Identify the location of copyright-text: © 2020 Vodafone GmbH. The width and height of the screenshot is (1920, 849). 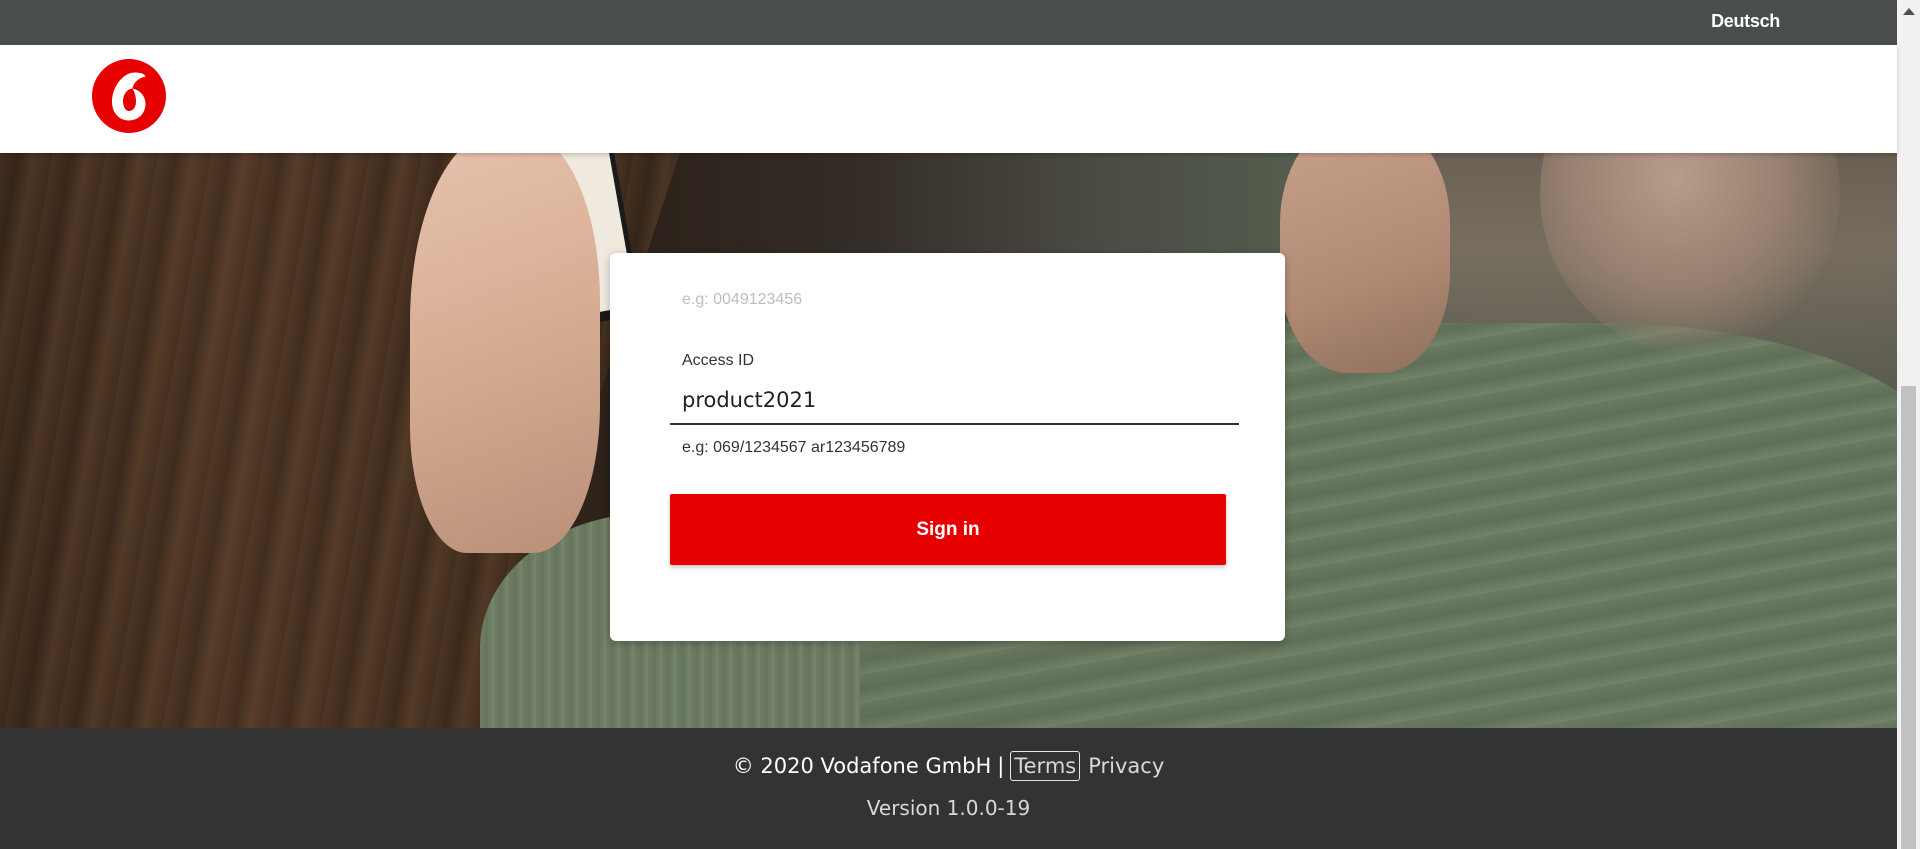
(862, 766).